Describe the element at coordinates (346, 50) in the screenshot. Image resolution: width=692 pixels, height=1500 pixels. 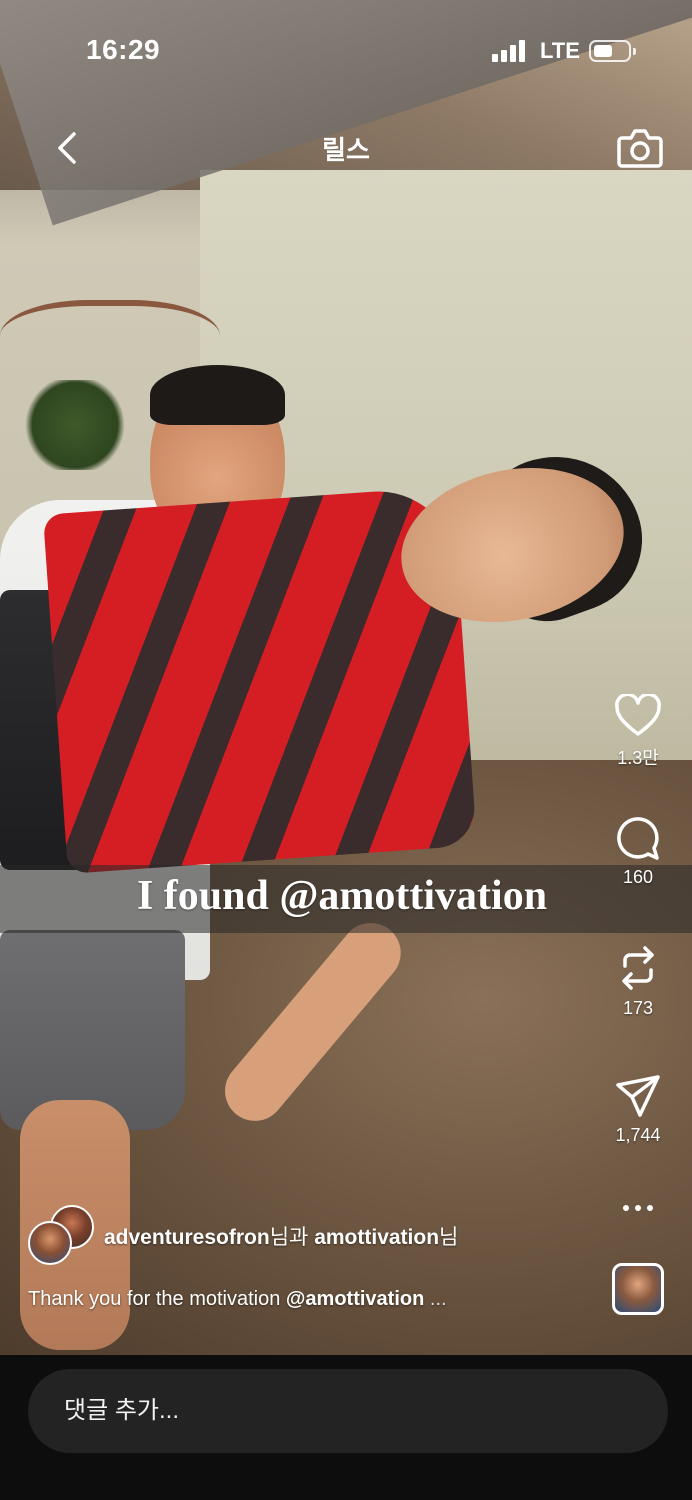
I see `status-bar: 16:29 LTE` at that location.